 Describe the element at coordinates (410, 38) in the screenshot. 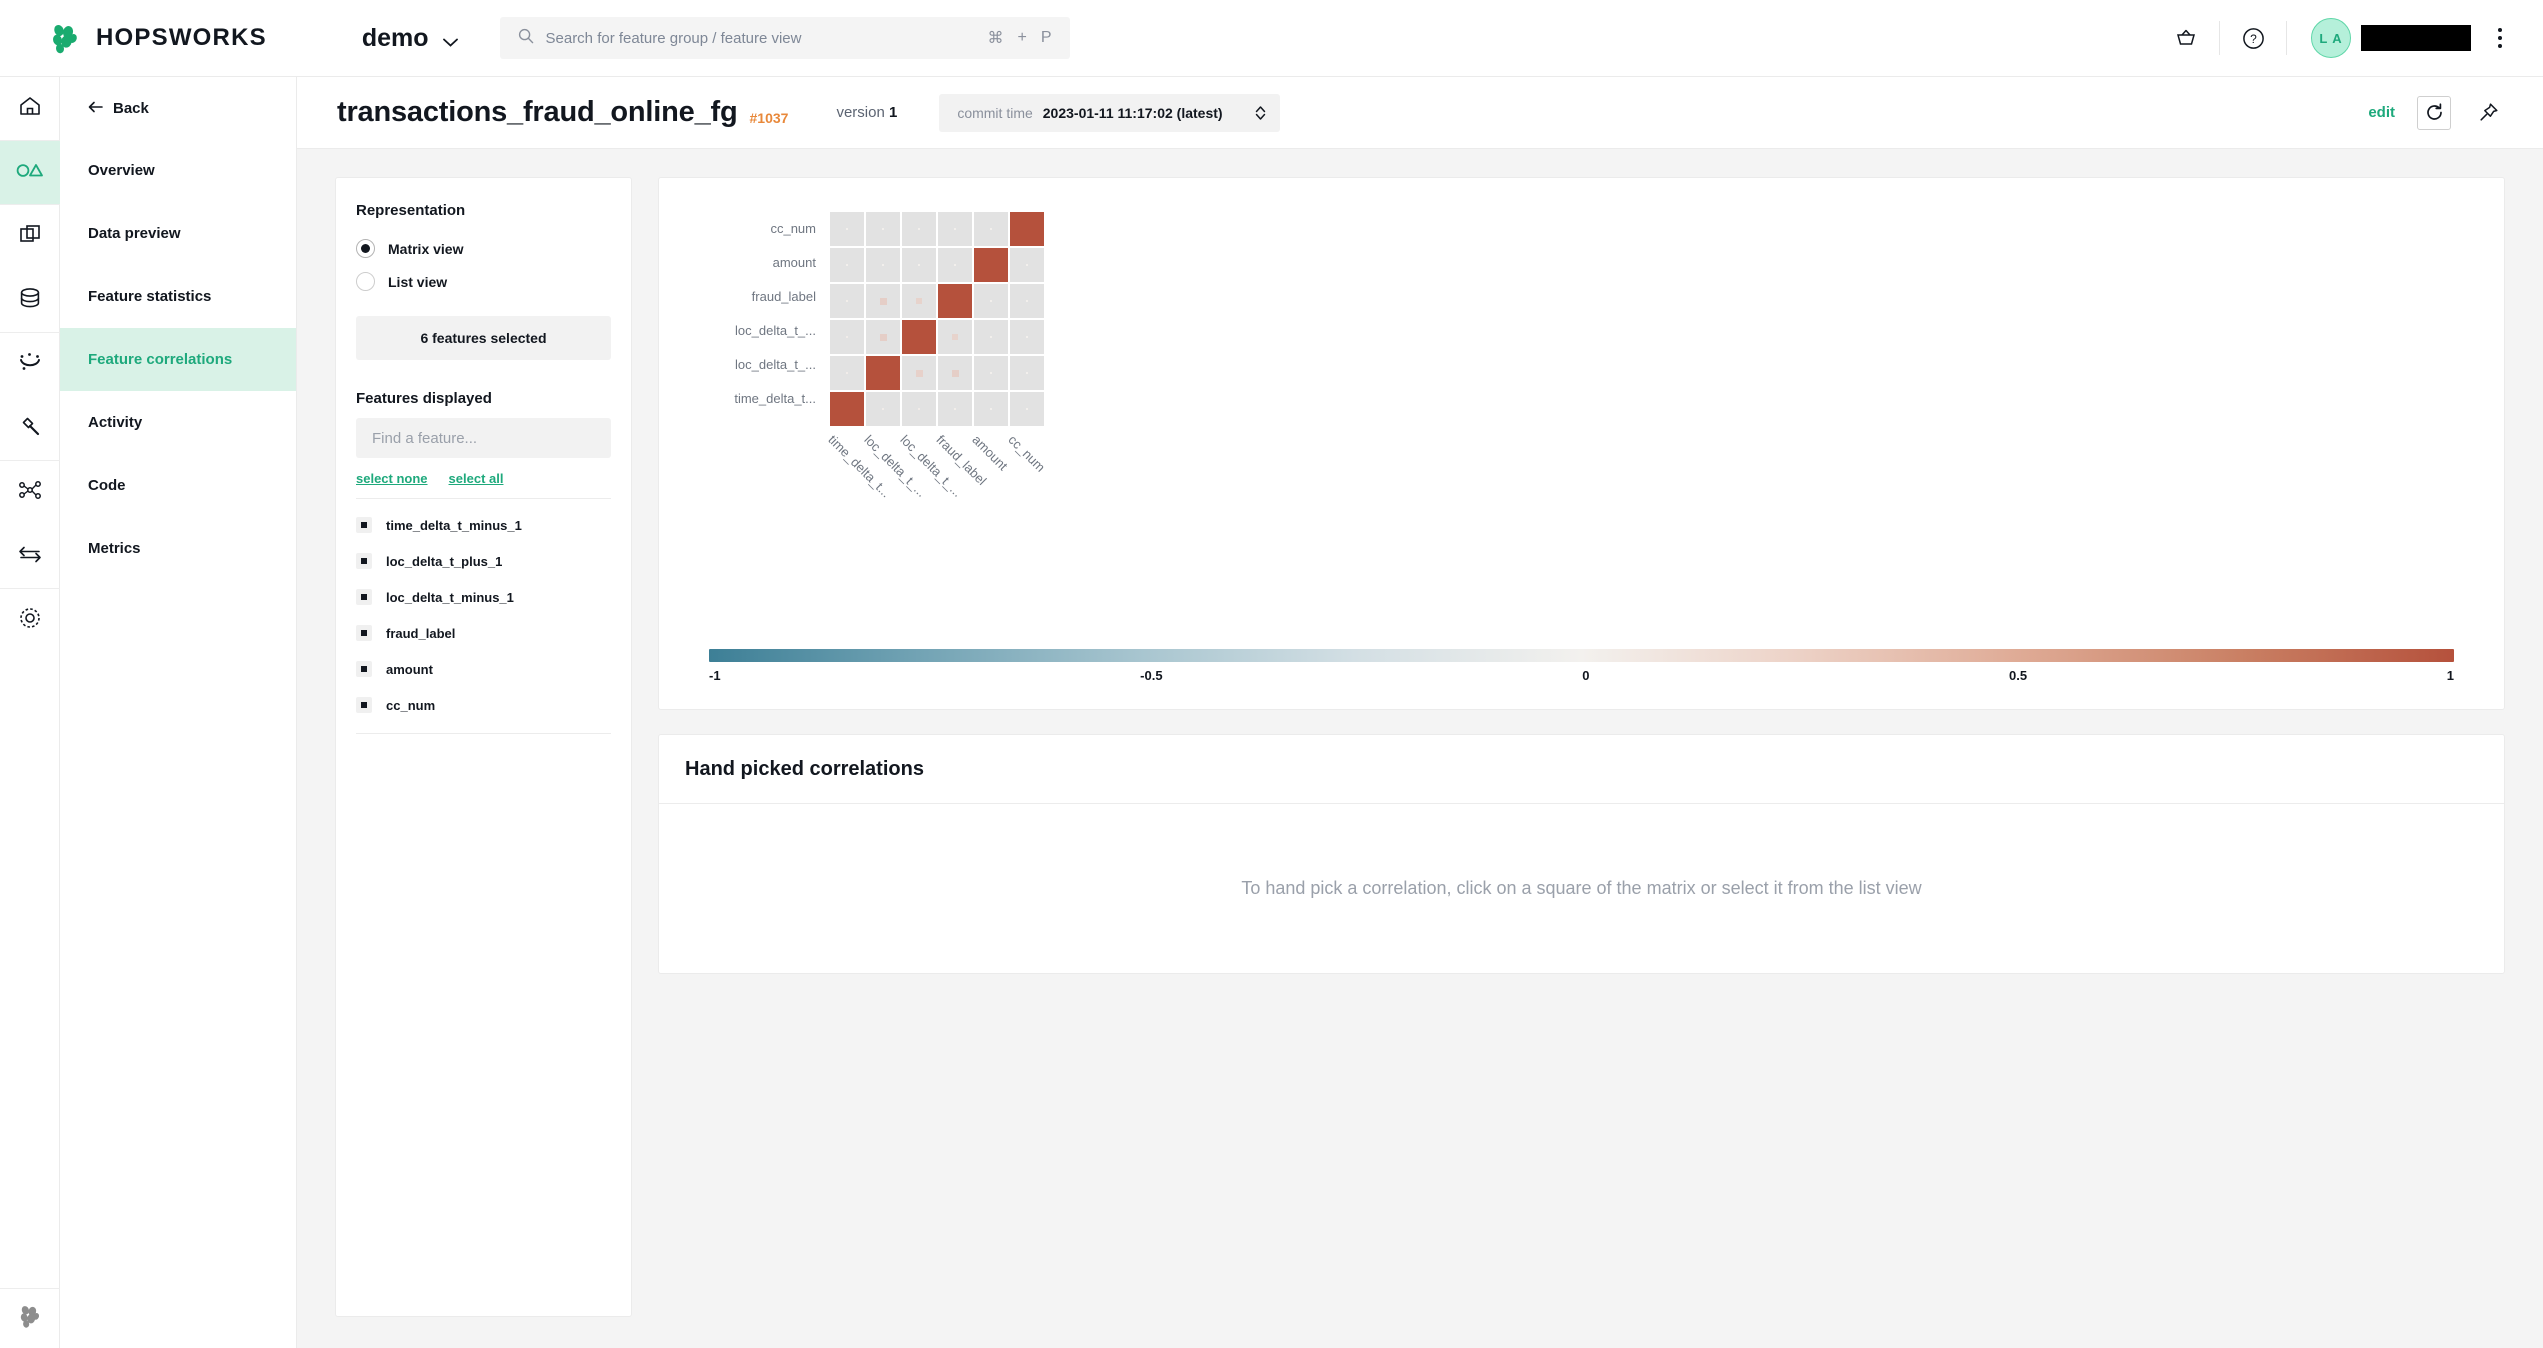

I see `project-selector: demo` at that location.